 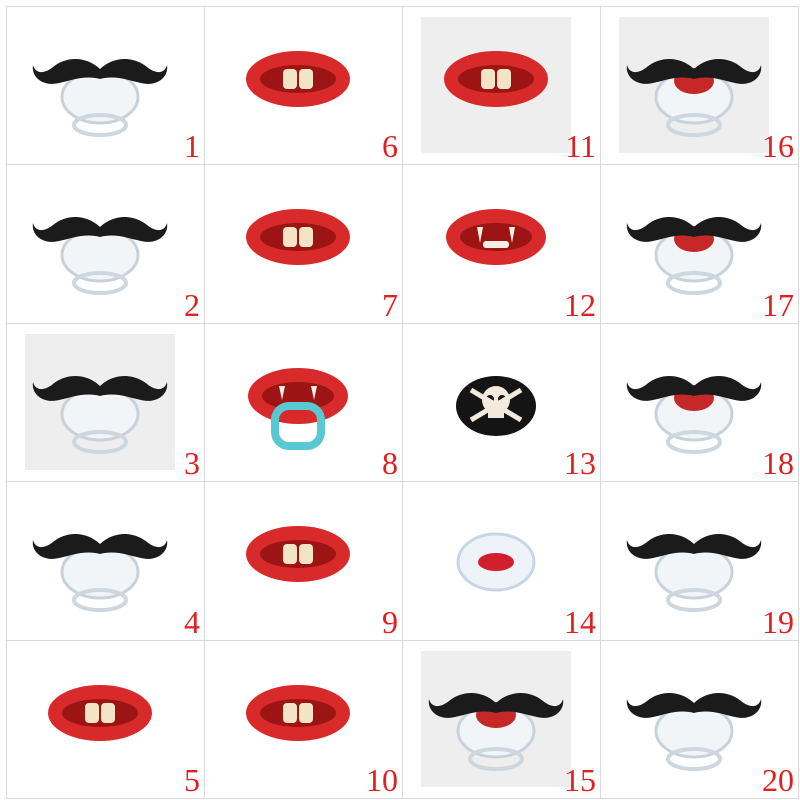 I want to click on product-cell: 16, so click(x=700, y=86).